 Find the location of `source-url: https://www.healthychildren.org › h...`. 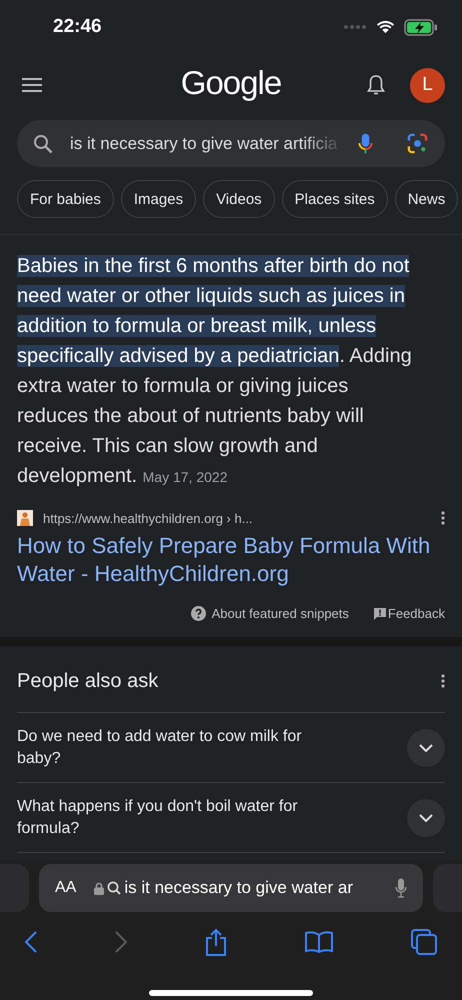

source-url: https://www.healthychildren.org › h... is located at coordinates (237, 518).